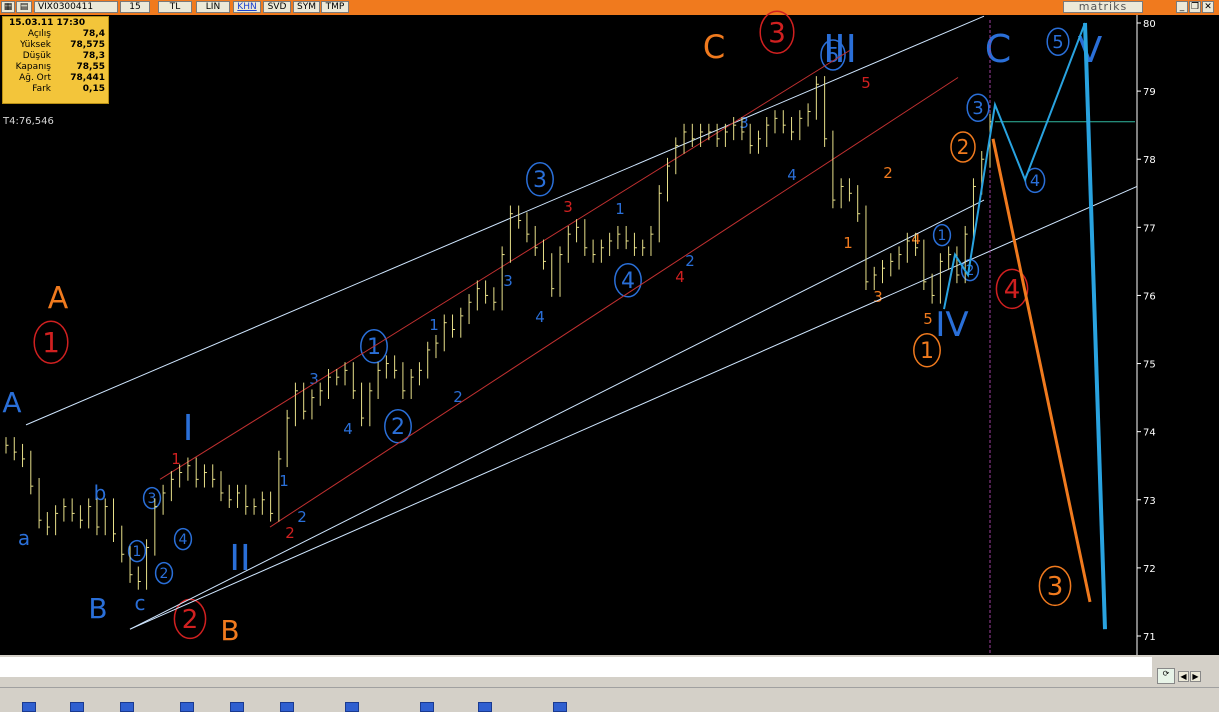 Image resolution: width=1219 pixels, height=712 pixels. I want to click on bottom-tab-strip, so click(609, 699).